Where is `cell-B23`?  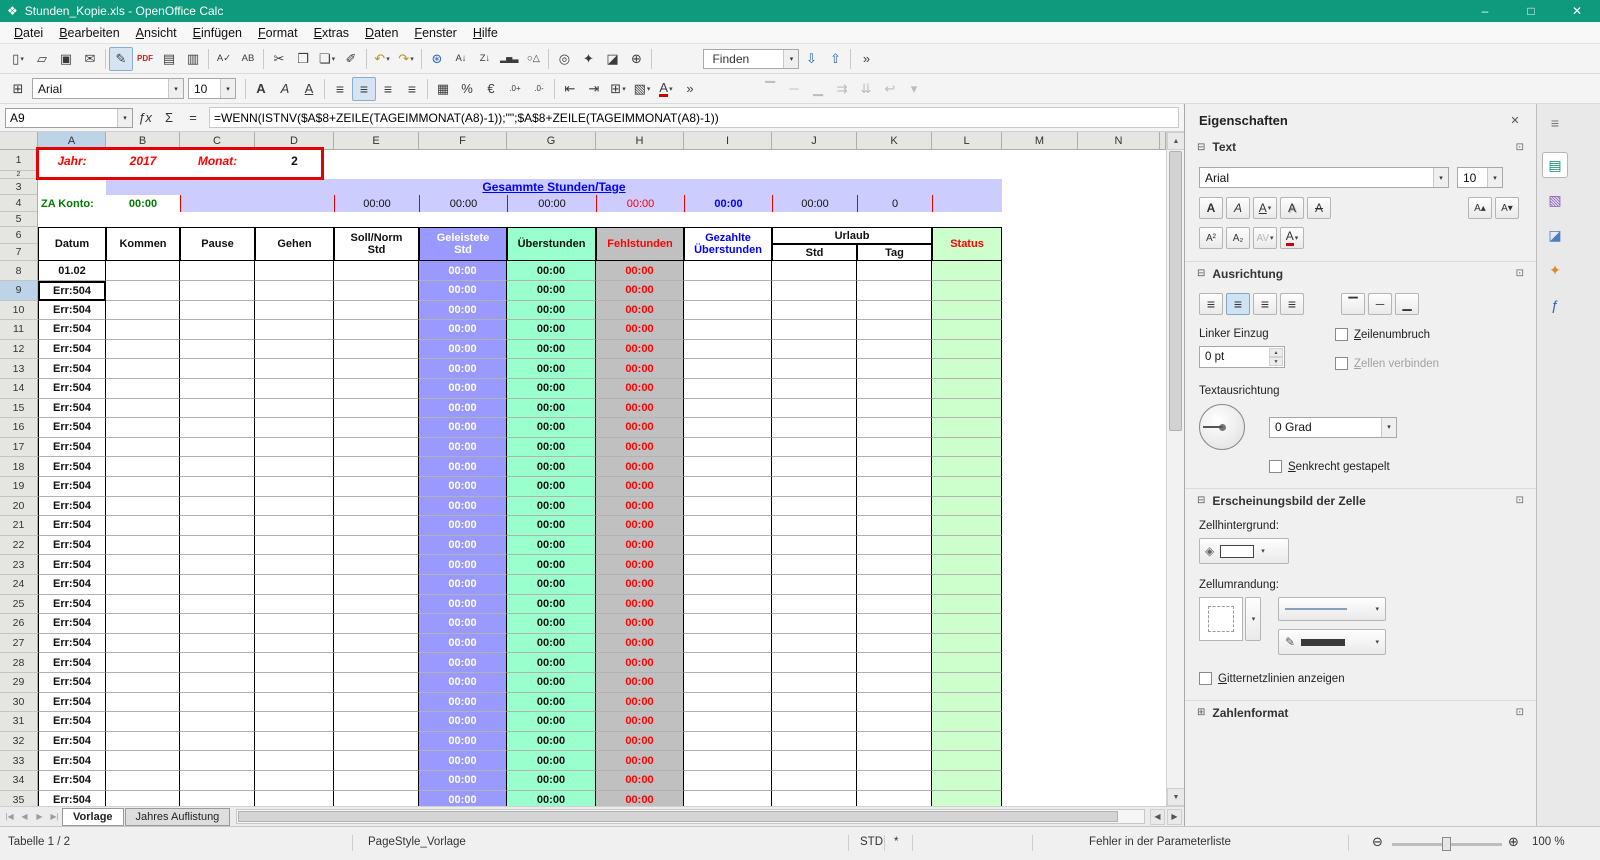 cell-B23 is located at coordinates (143, 565).